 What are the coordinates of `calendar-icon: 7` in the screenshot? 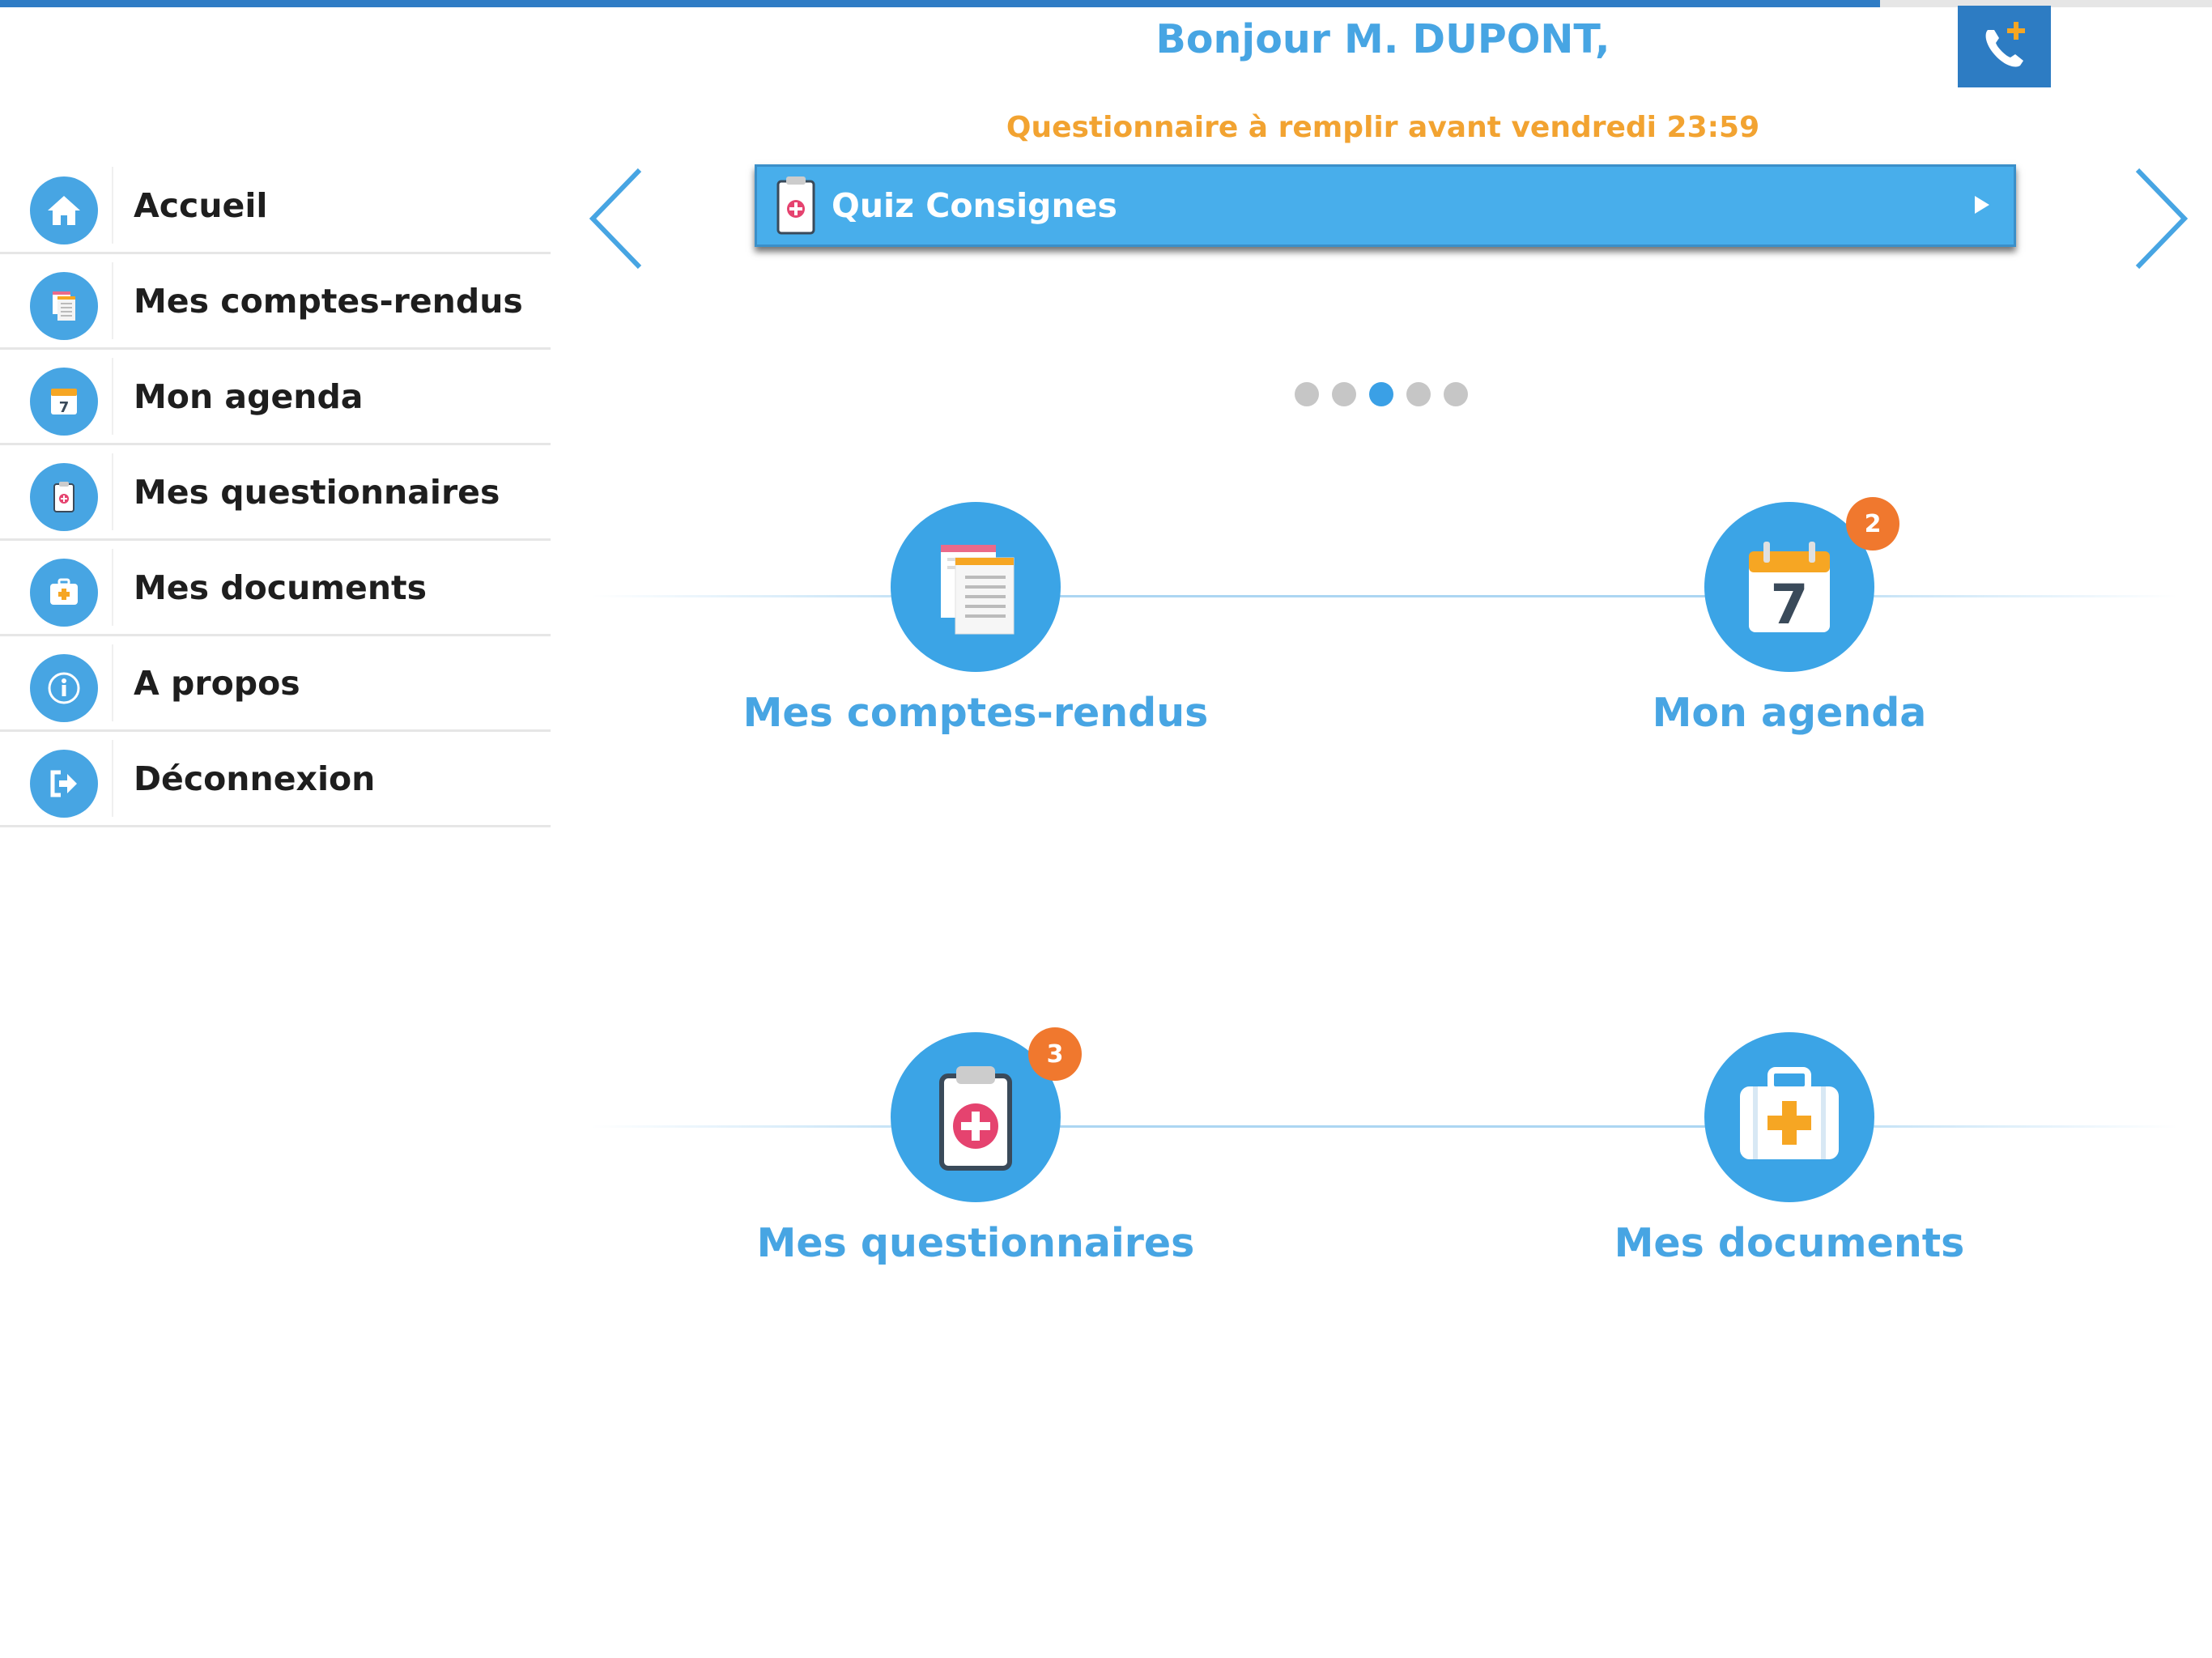 It's located at (64, 402).